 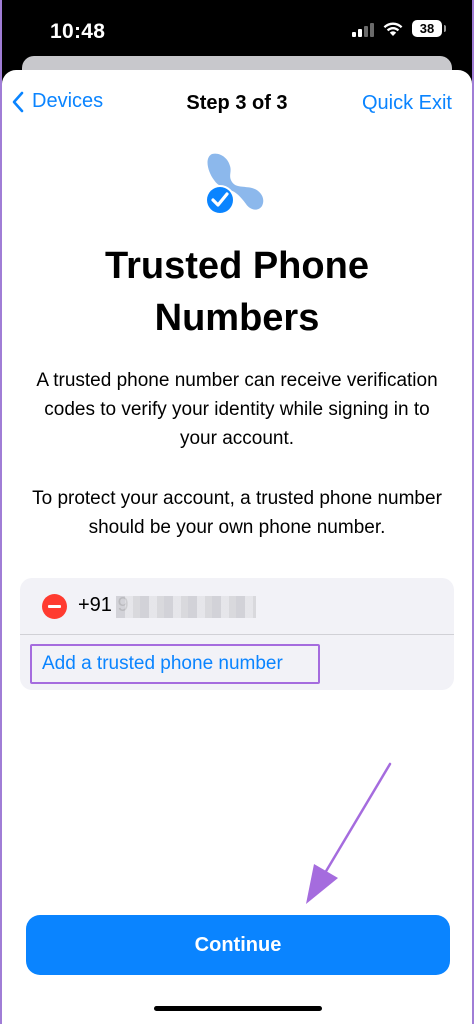 What do you see at coordinates (363, 29) in the screenshot?
I see `cellular-signal-icon` at bounding box center [363, 29].